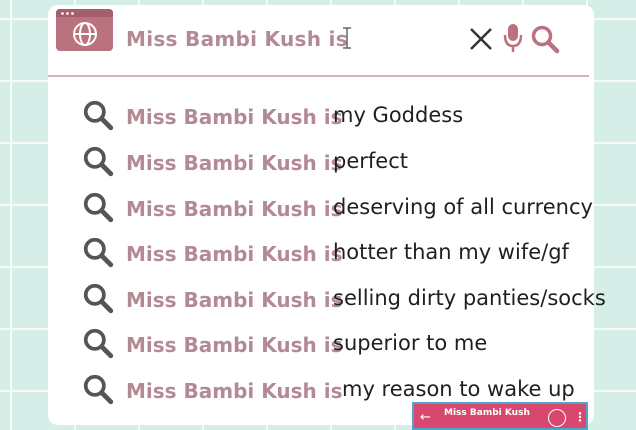 The height and width of the screenshot is (430, 636). I want to click on browser-window-icon, so click(84, 30).